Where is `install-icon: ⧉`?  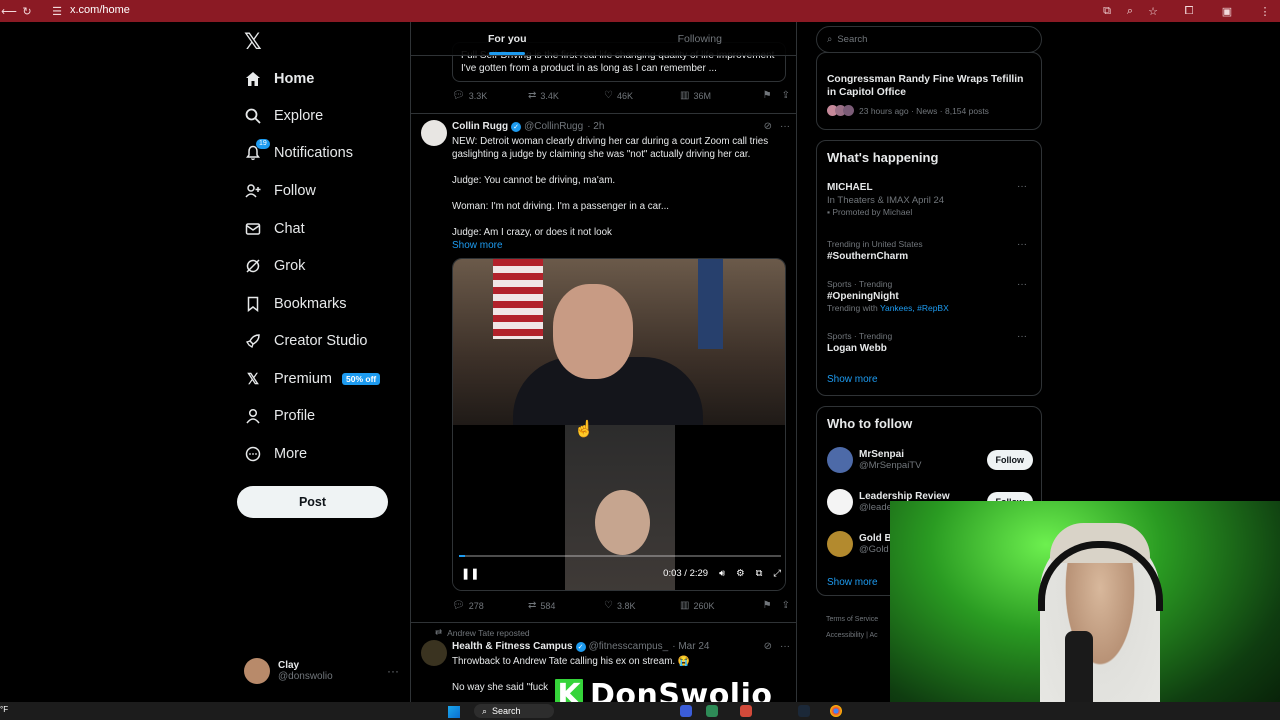
install-icon: ⧉ is located at coordinates (1107, 11).